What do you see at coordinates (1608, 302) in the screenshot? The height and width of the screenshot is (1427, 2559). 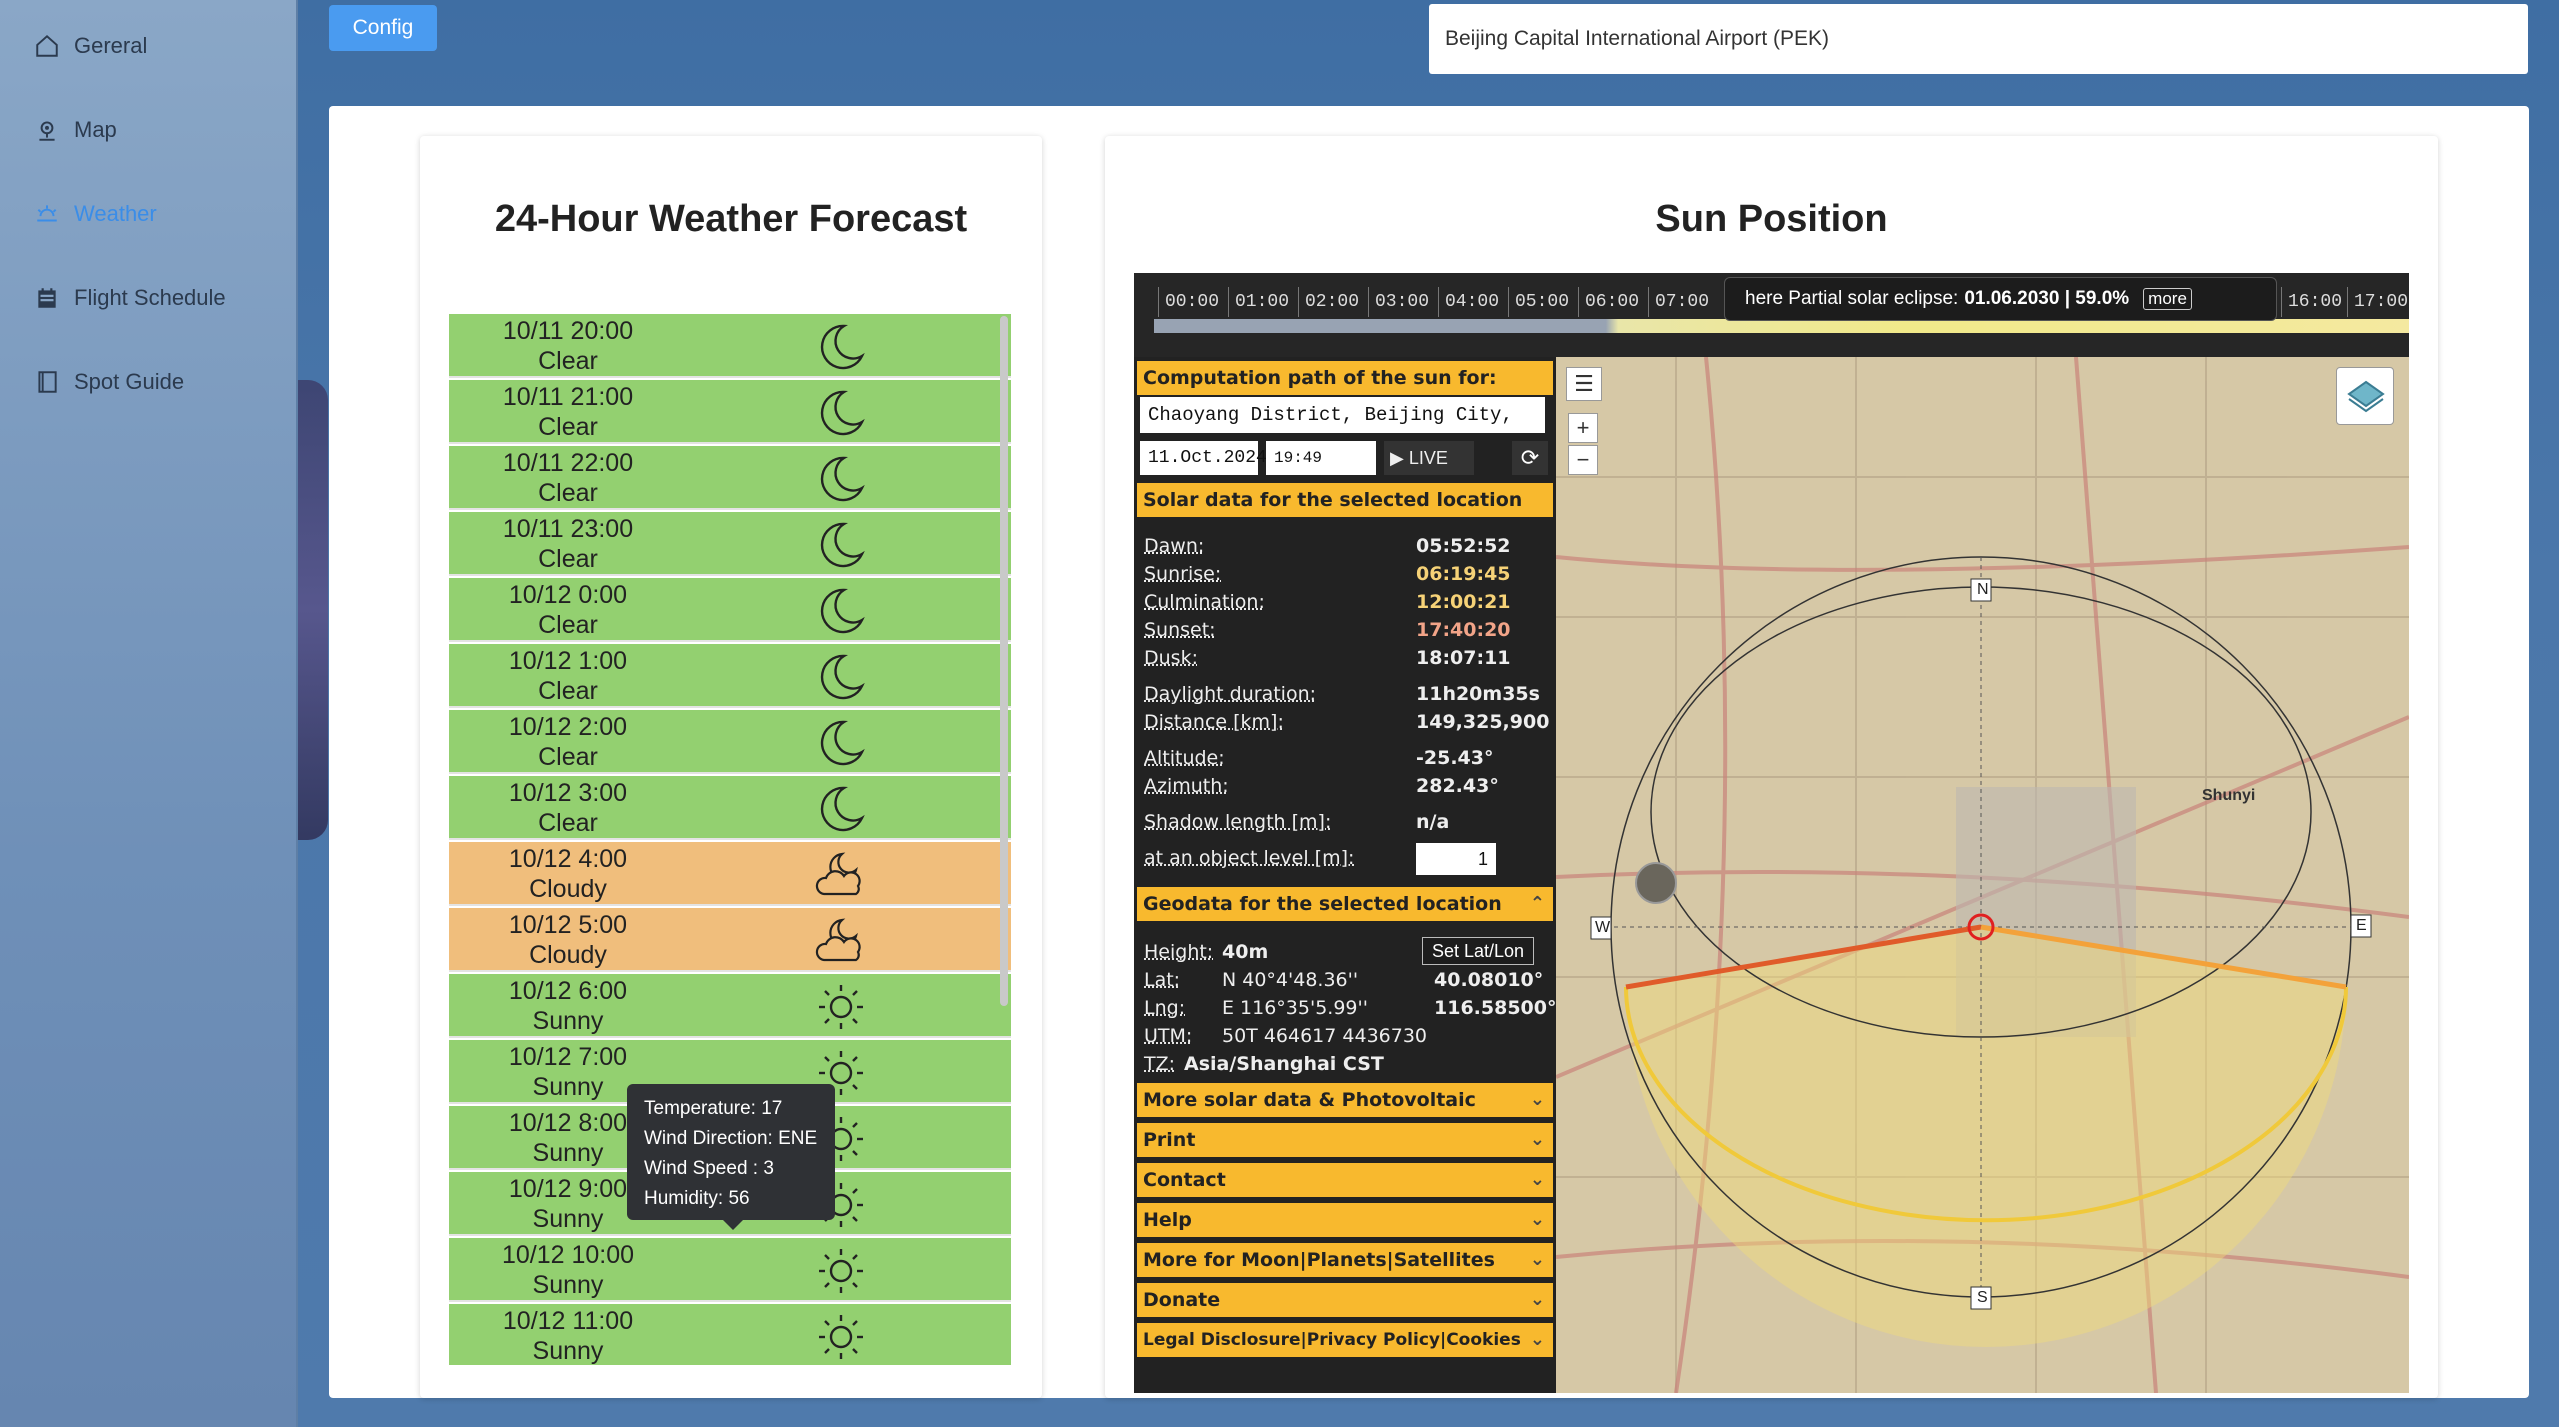 I see `timeline-tick: 06:00` at bounding box center [1608, 302].